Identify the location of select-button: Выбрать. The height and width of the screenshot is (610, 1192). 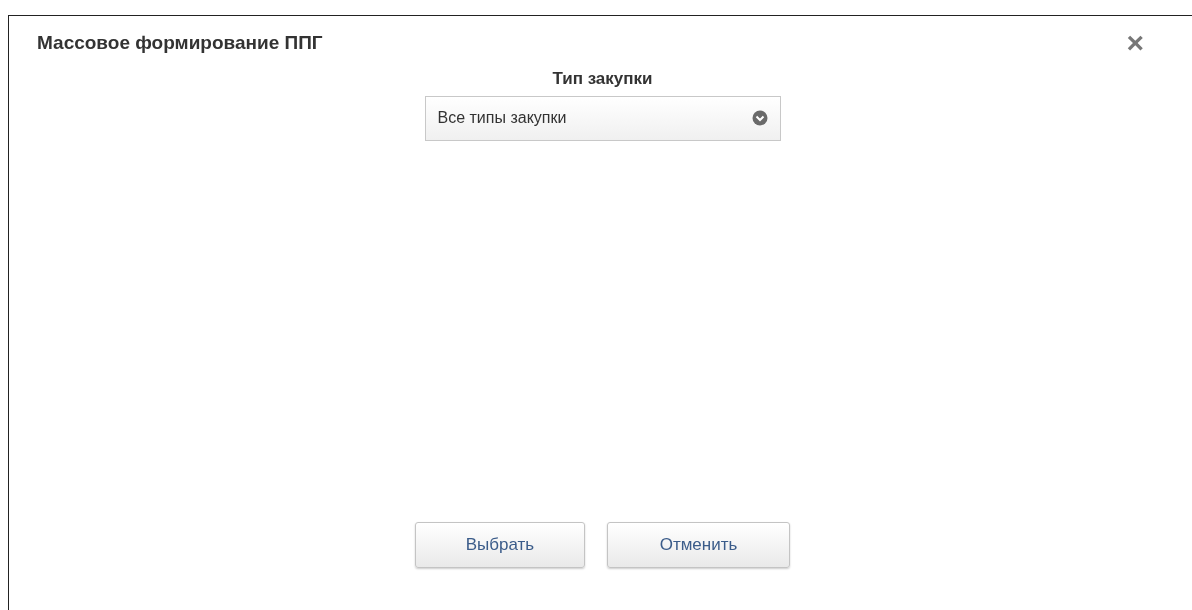
(500, 545).